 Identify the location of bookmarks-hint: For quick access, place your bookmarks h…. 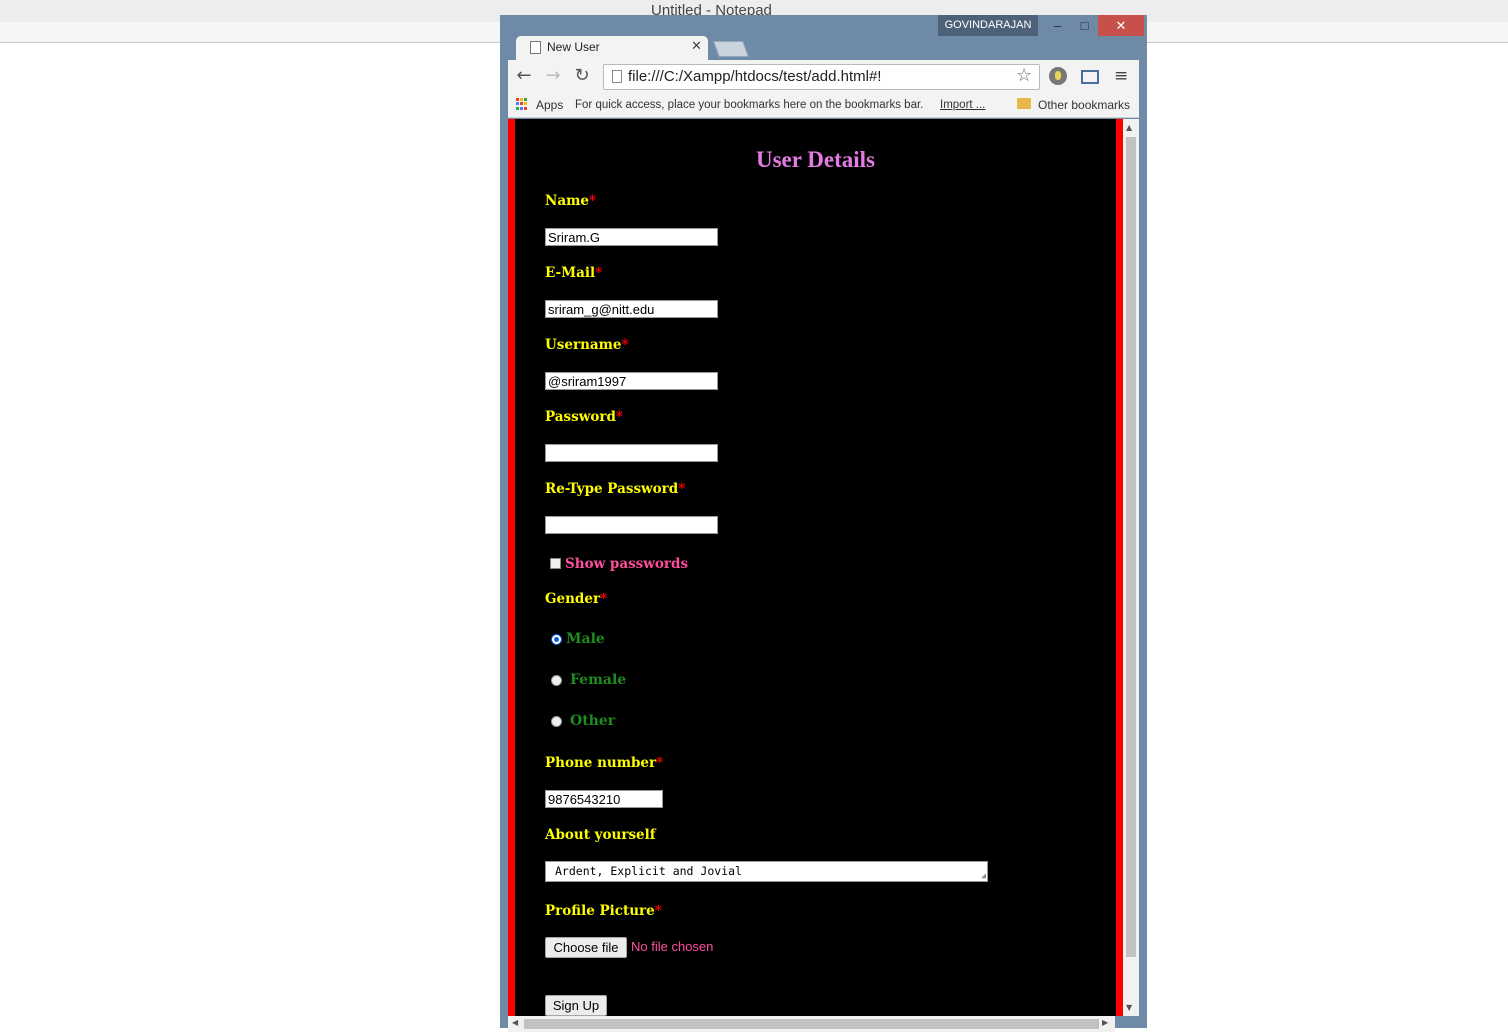
(749, 105).